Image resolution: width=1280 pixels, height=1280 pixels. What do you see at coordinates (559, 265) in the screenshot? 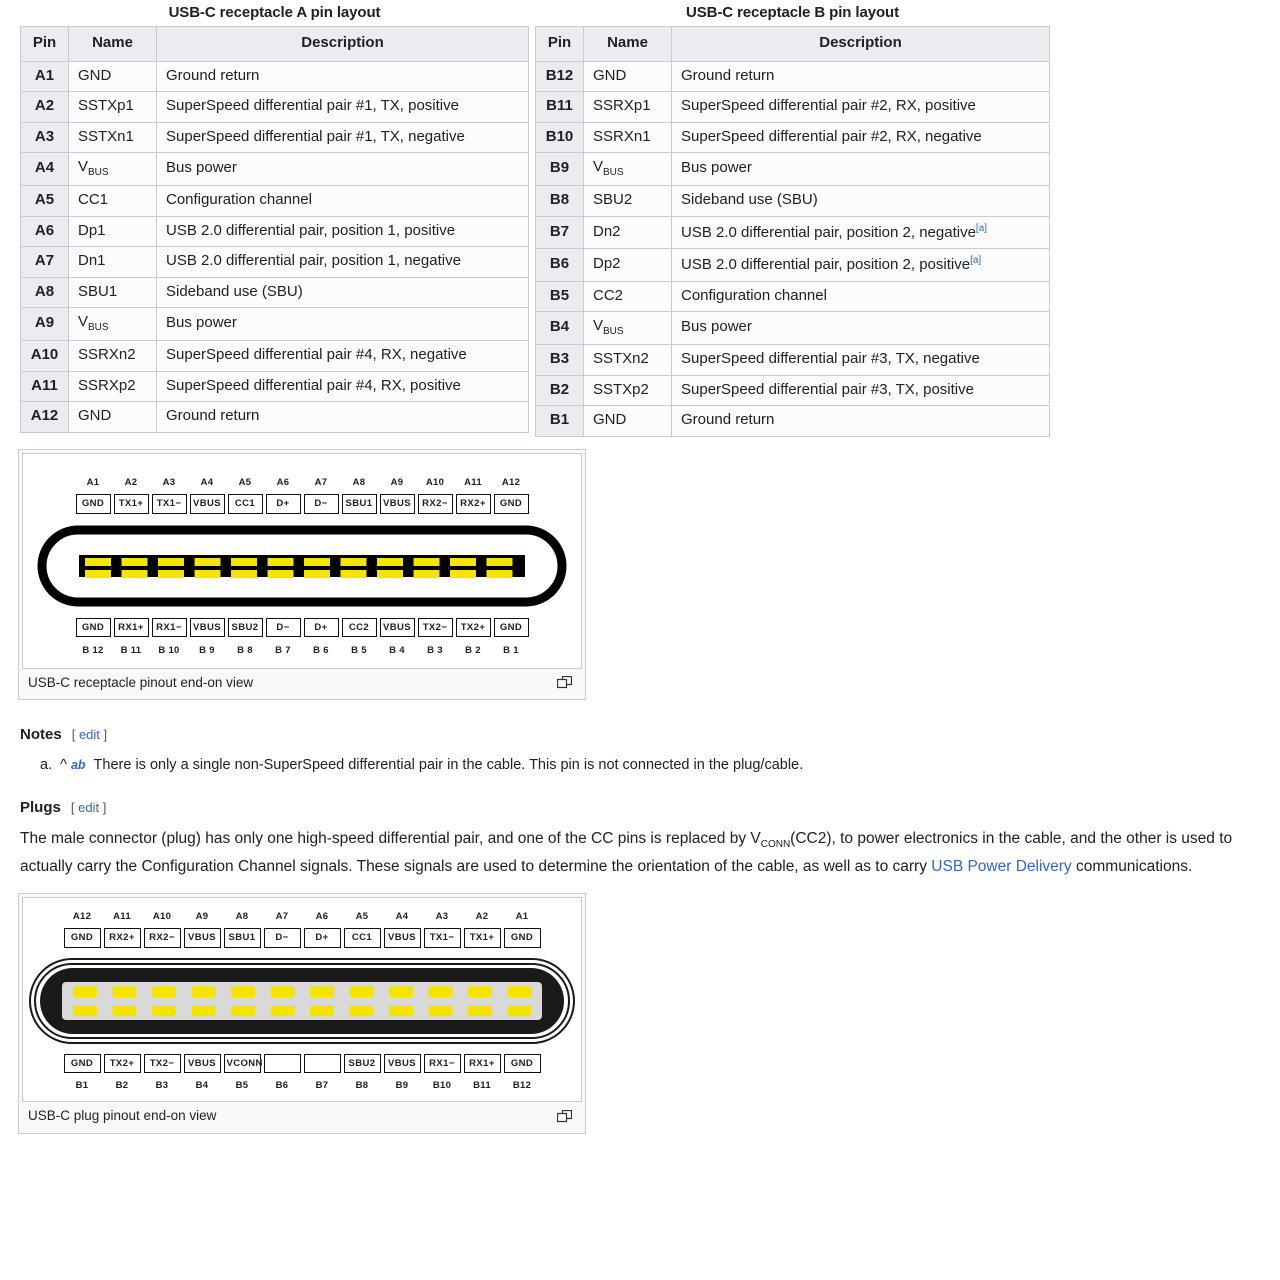
I see `cell-pin: B6` at bounding box center [559, 265].